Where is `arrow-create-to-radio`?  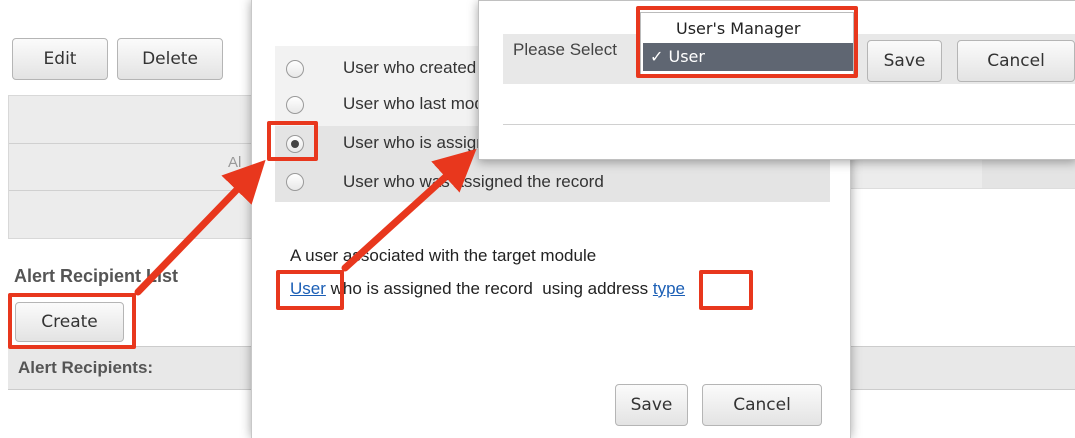 arrow-create-to-radio is located at coordinates (200, 227).